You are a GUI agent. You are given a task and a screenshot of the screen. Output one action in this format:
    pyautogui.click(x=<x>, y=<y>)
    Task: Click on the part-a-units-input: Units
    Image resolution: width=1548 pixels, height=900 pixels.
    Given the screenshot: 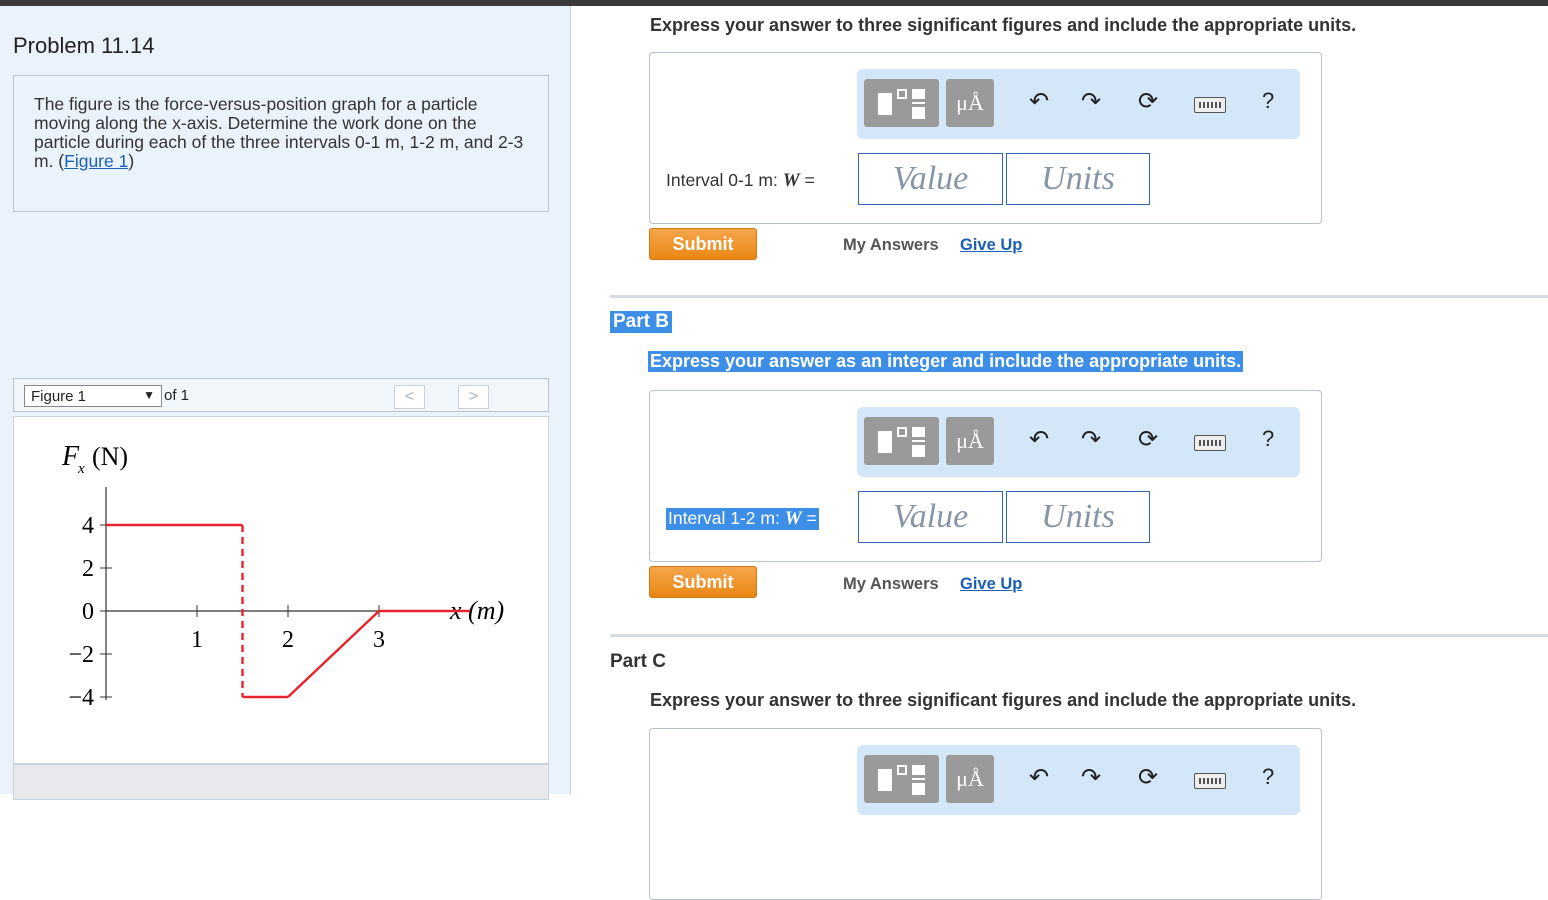 What is the action you would take?
    pyautogui.click(x=1078, y=179)
    